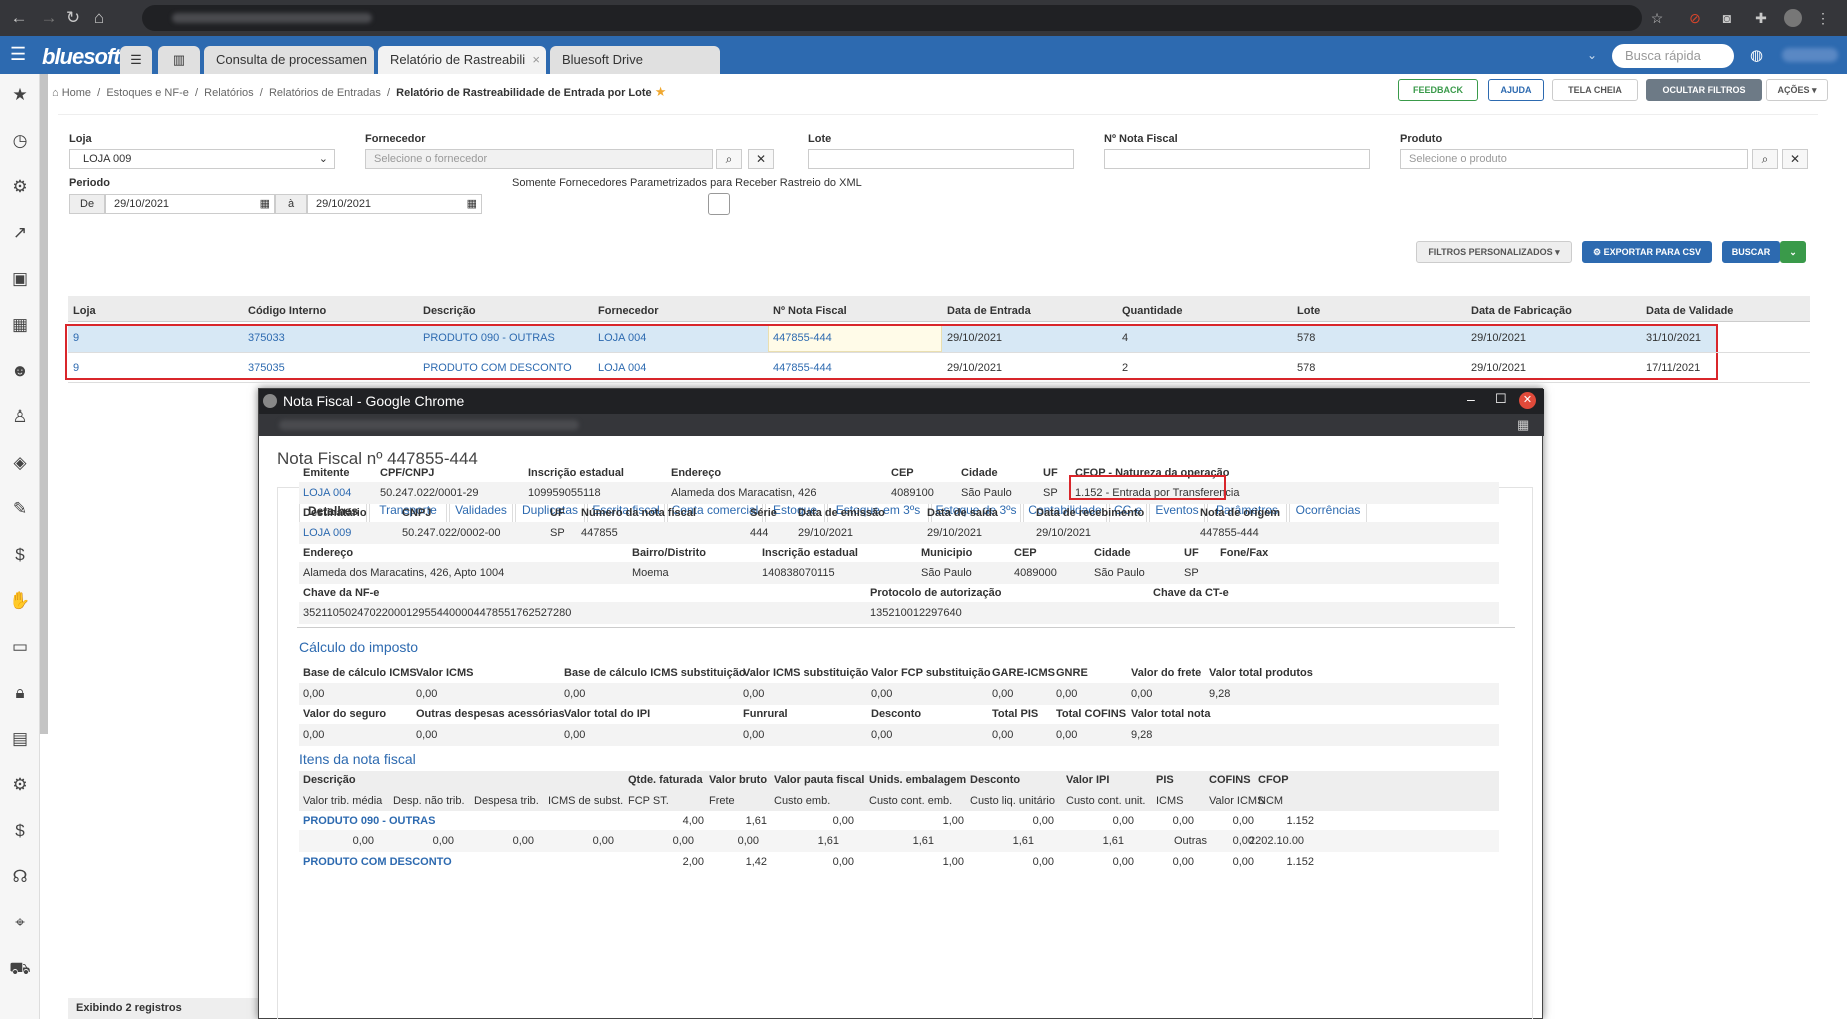 The width and height of the screenshot is (1847, 1019). Describe the element at coordinates (1237, 159) in the screenshot. I see `nf-input` at that location.